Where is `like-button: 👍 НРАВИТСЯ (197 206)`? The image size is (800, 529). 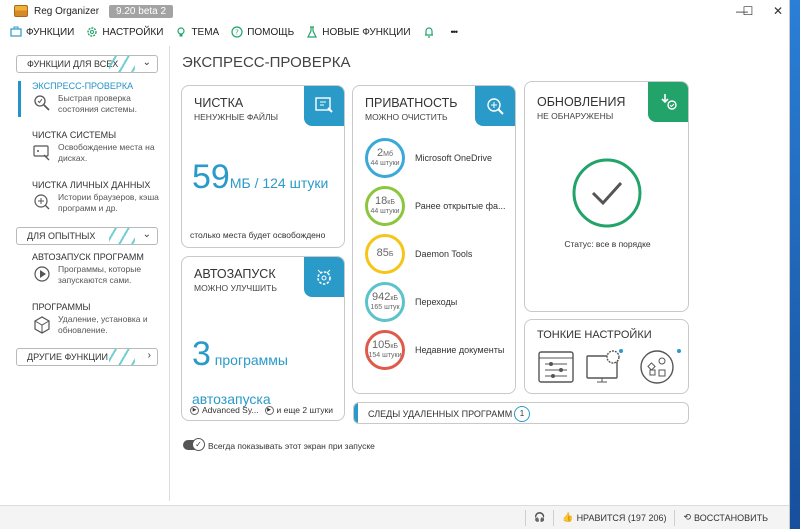
like-button: 👍 НРАВИТСЯ (197 206) is located at coordinates (613, 517).